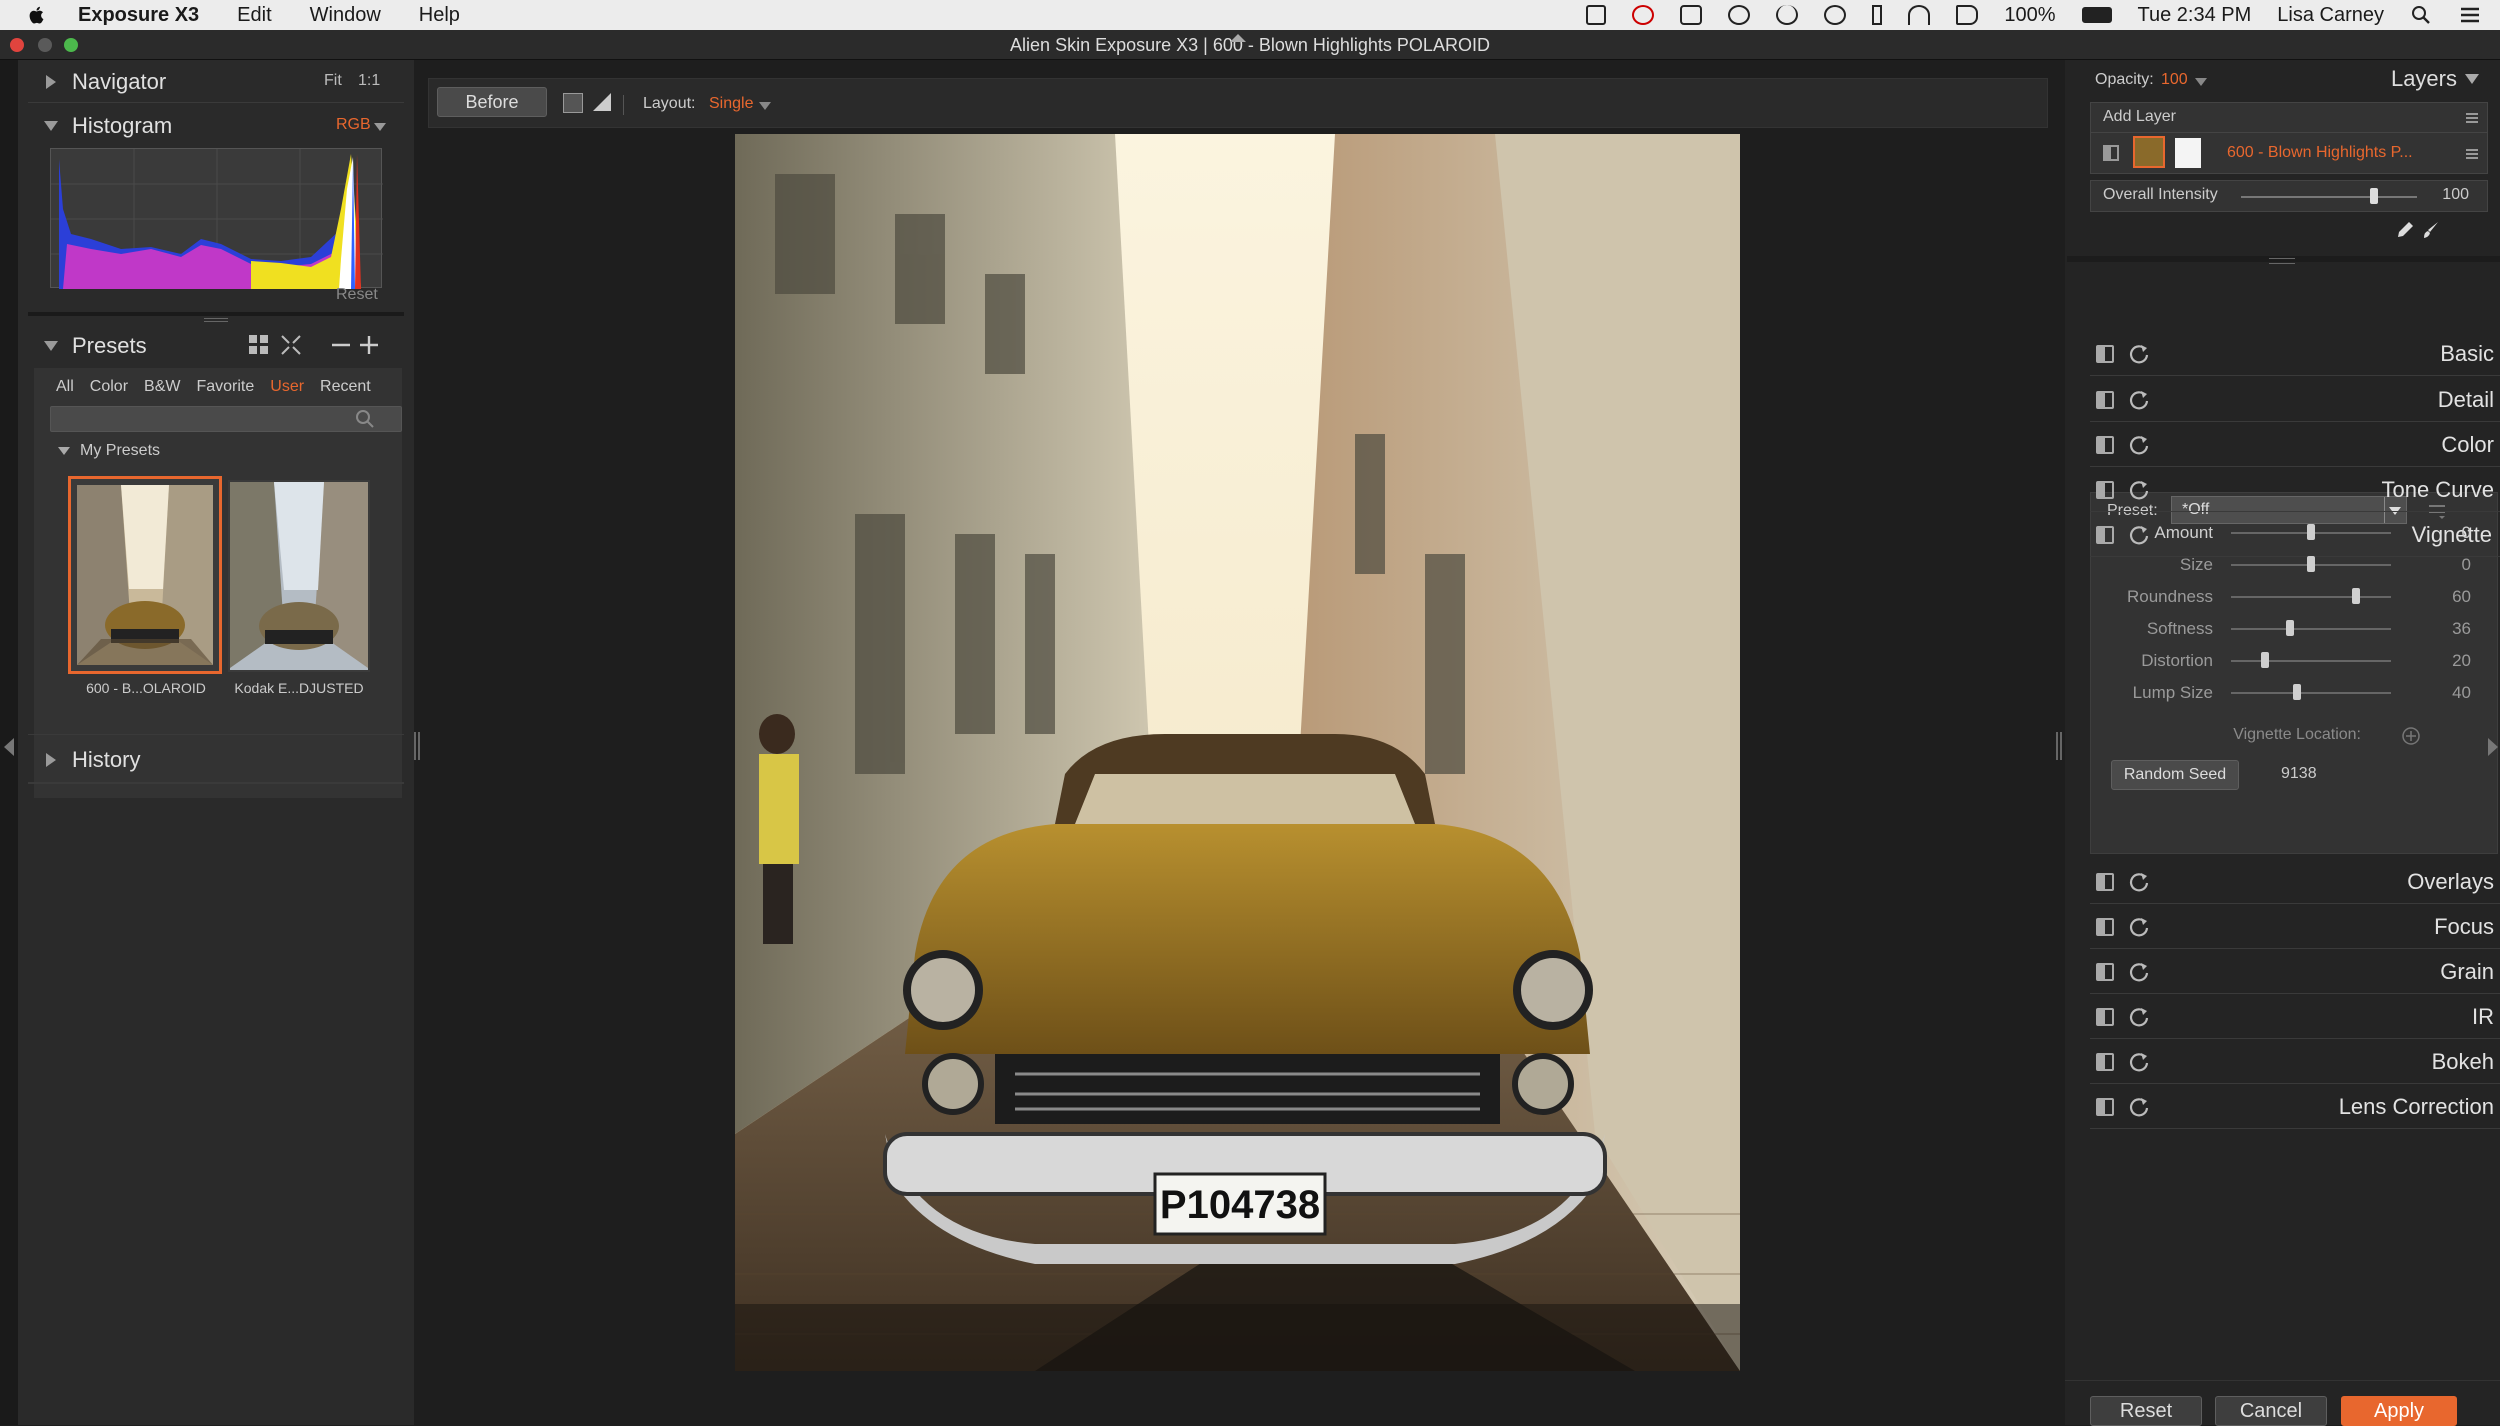 This screenshot has width=2500, height=1426. What do you see at coordinates (731, 104) in the screenshot?
I see `layout-select: Single` at bounding box center [731, 104].